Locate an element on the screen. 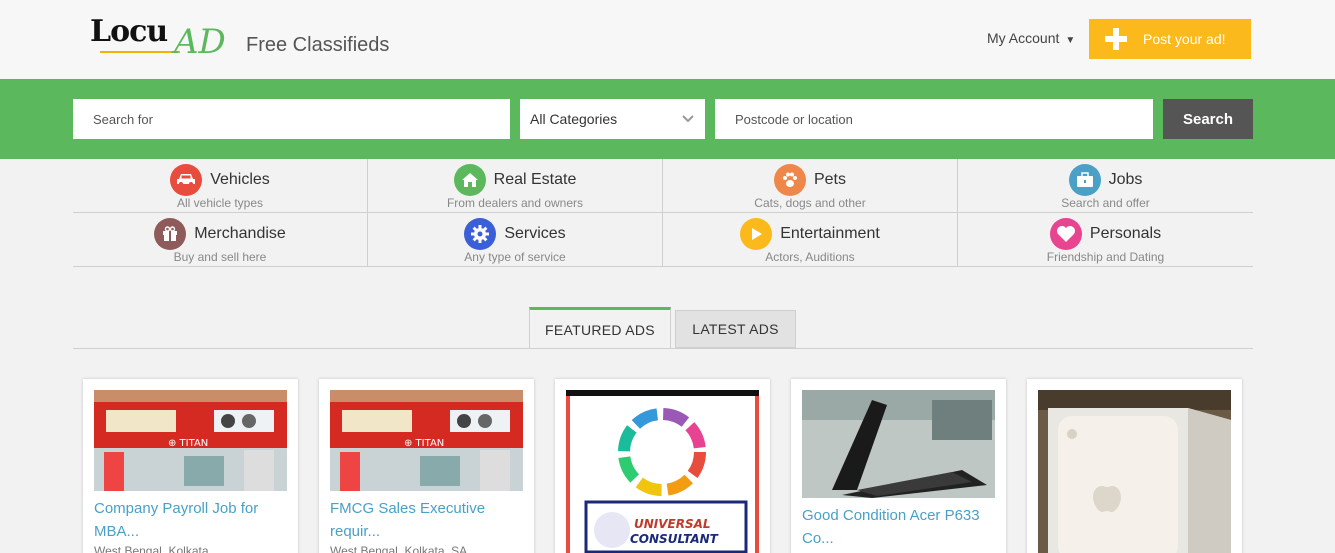  ad-card: UNIVERSAL CONSULTANT is located at coordinates (662, 466).